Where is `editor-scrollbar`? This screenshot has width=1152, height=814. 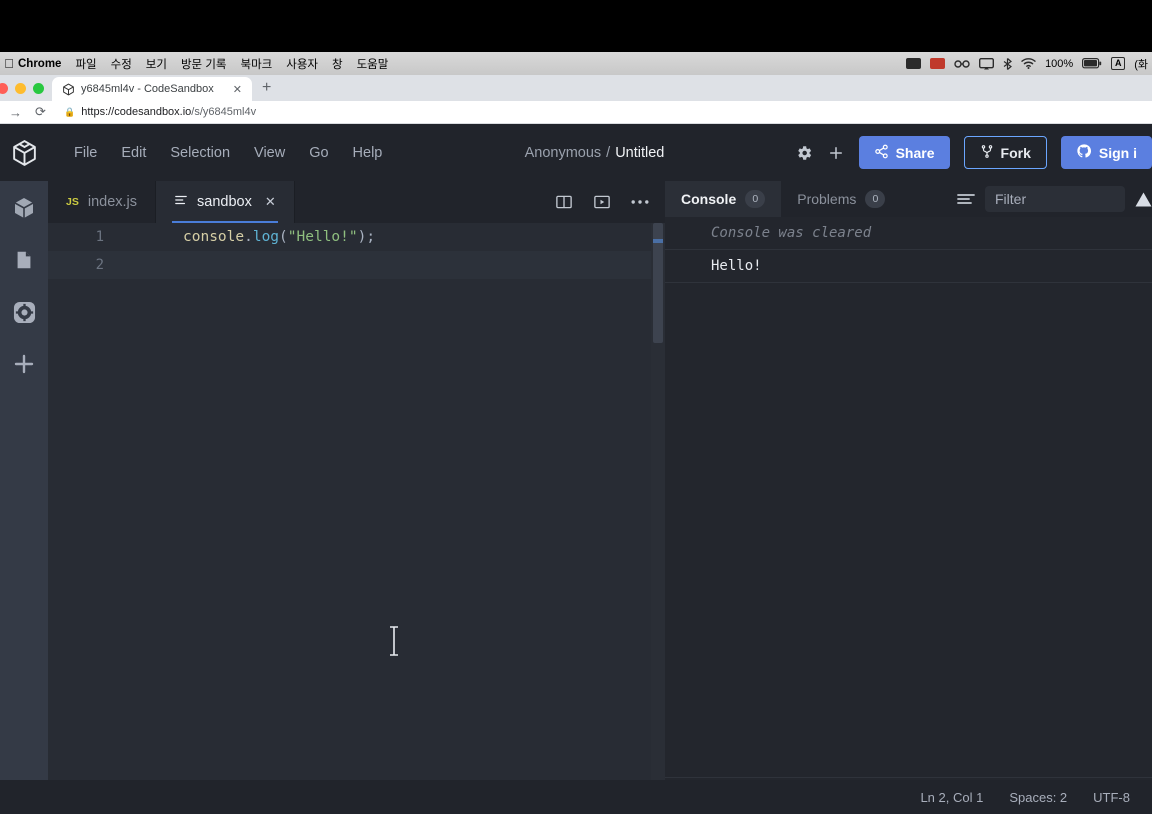 editor-scrollbar is located at coordinates (658, 518).